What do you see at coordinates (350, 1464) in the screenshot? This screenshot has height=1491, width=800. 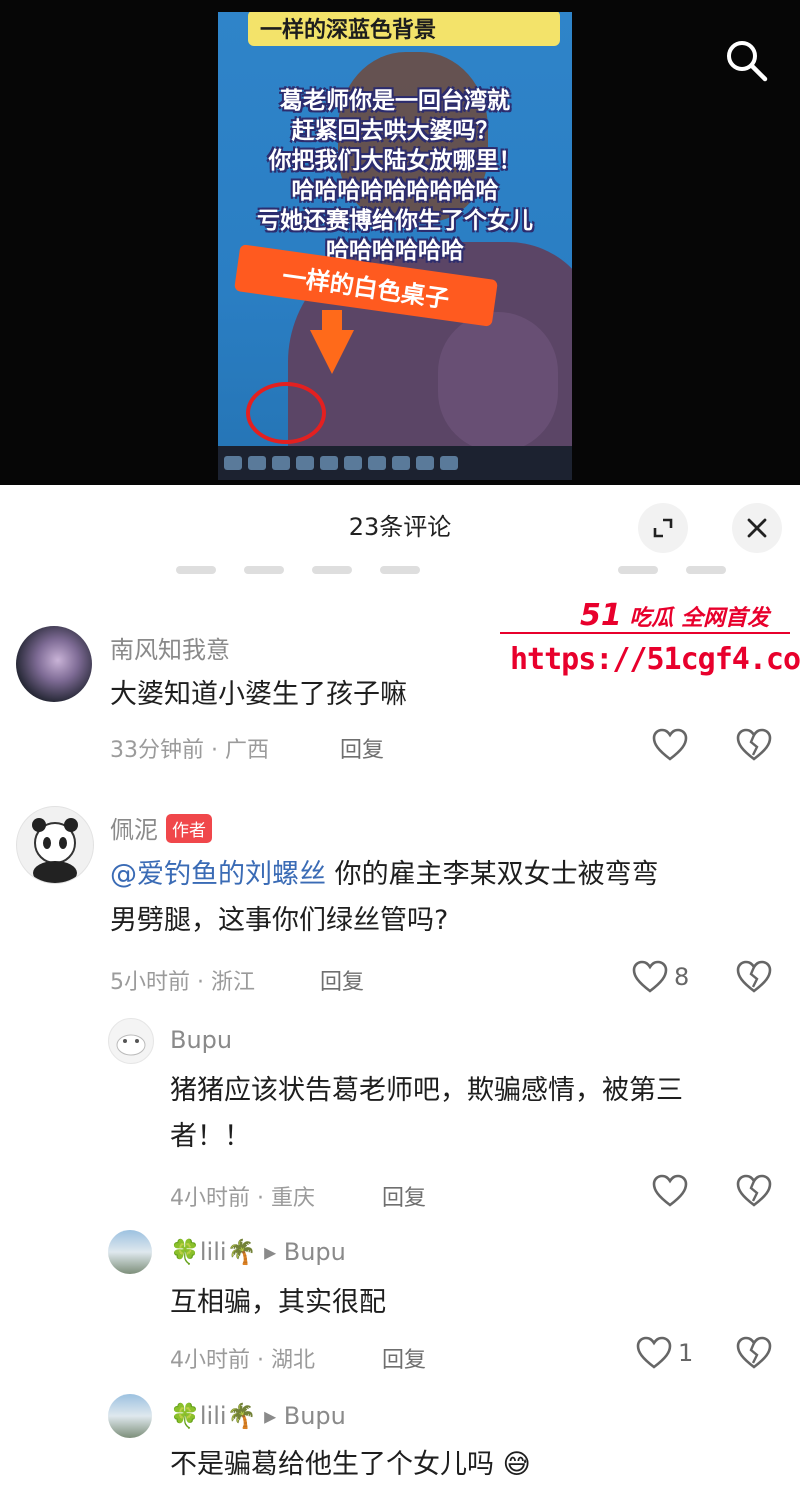 I see `comment-text: 不是骗葛给他生了个女儿吗 😅` at bounding box center [350, 1464].